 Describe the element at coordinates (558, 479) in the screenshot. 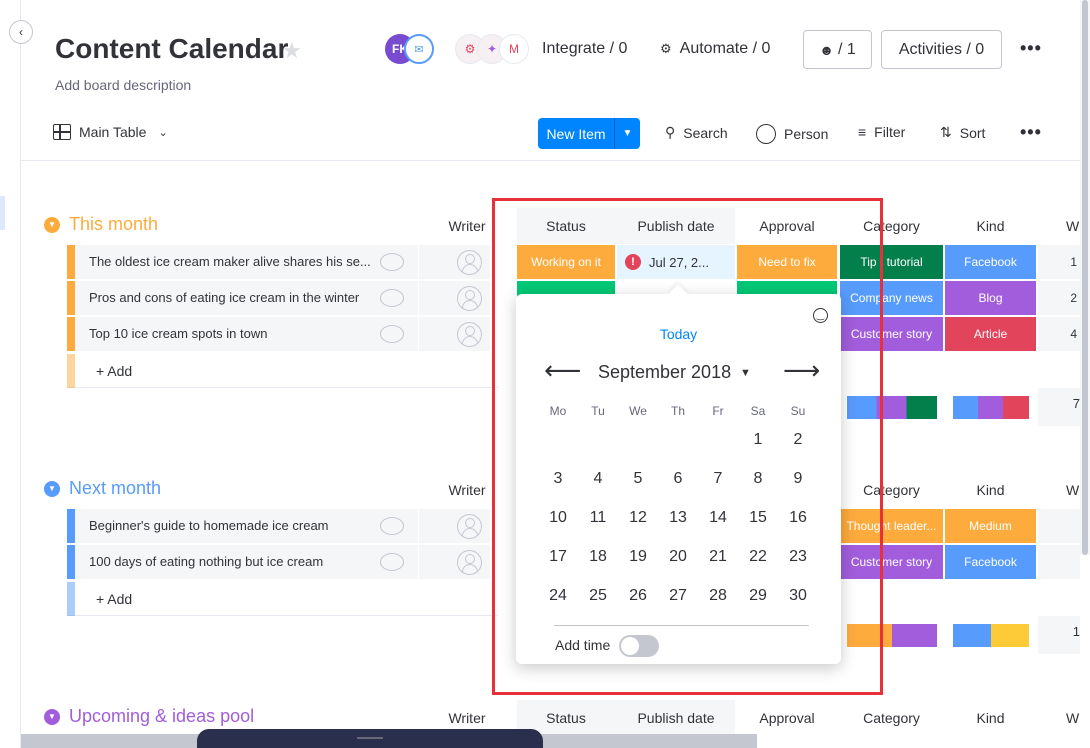

I see `calendar-day: 3` at that location.